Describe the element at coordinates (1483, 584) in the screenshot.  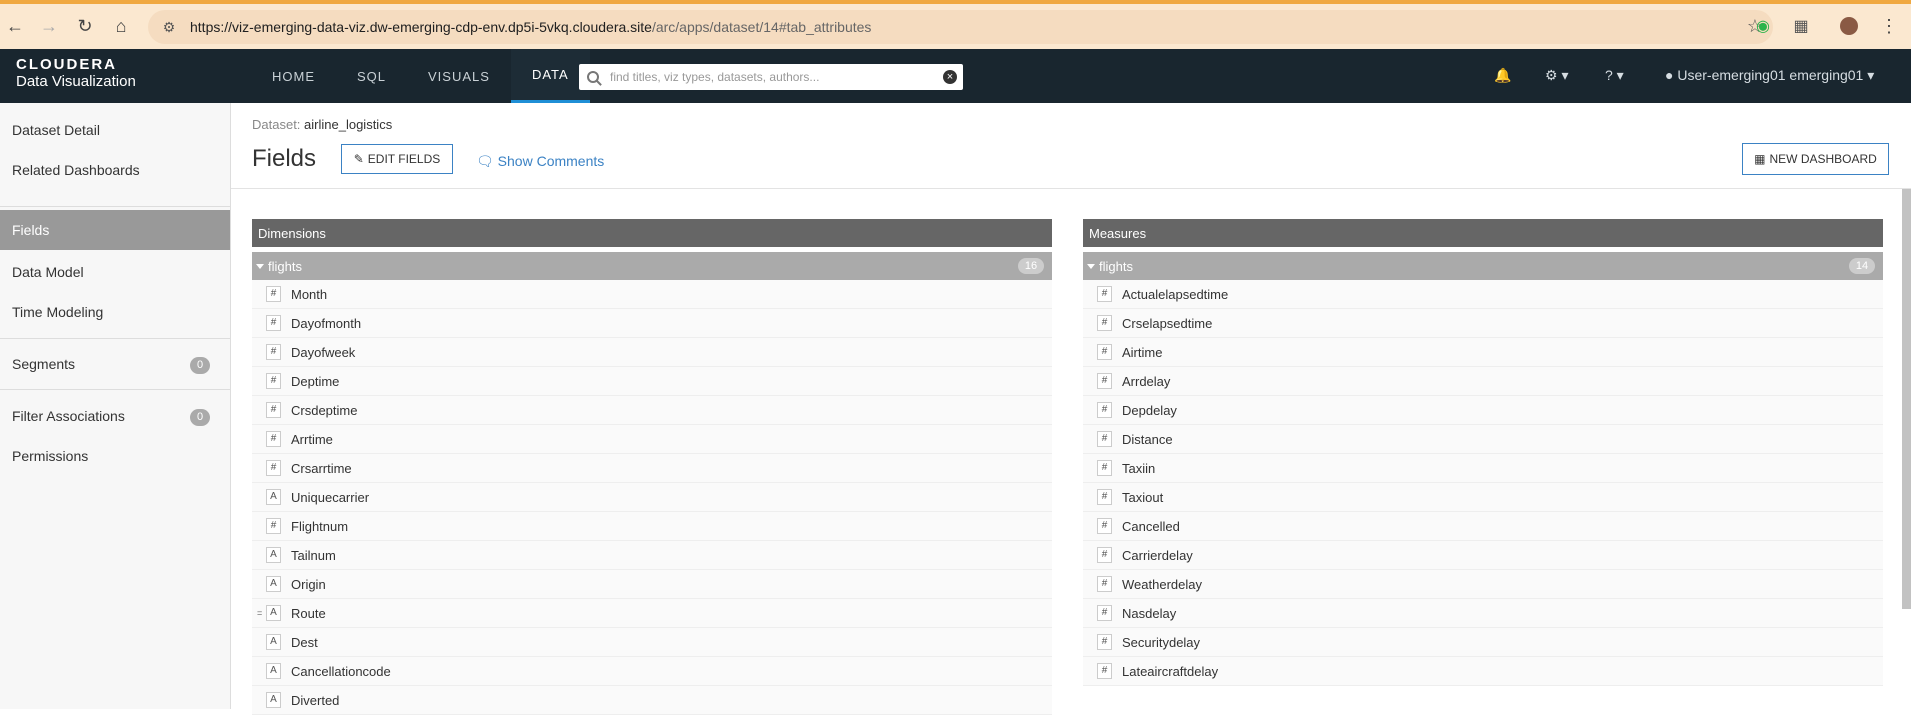
I see `field-row: # Weatherdelay` at that location.